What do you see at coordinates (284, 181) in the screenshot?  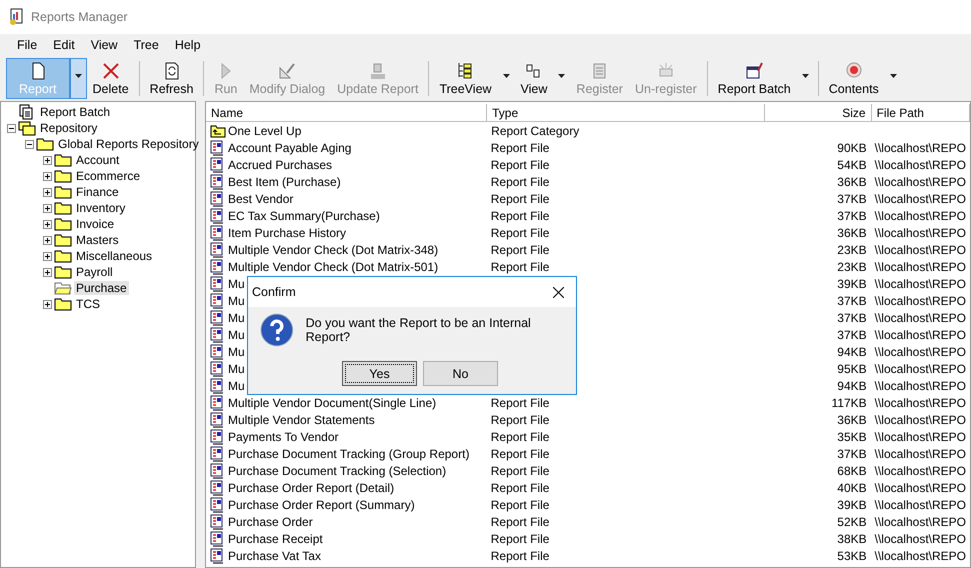 I see `file-name: Best Item (Purchase)` at bounding box center [284, 181].